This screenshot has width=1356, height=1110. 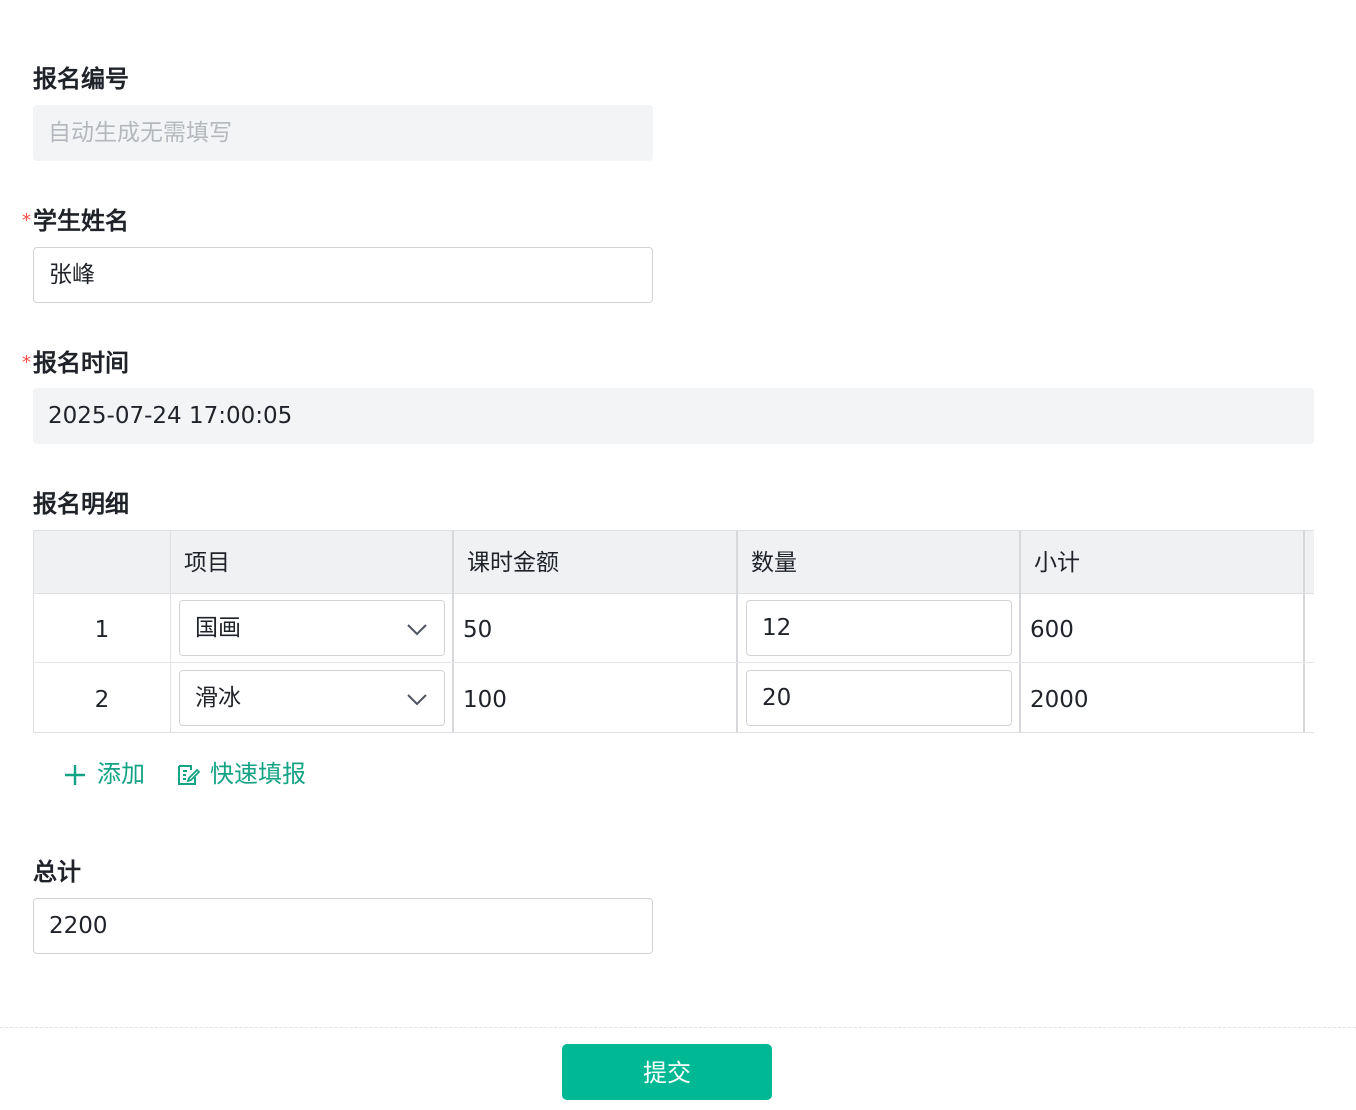 I want to click on column-header-item: 项目, so click(x=207, y=563).